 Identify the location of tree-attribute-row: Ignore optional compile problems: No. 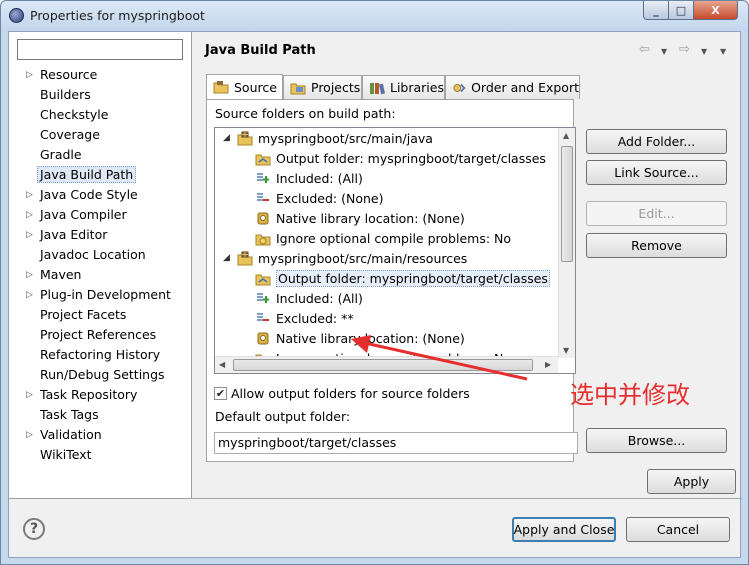
(386, 238).